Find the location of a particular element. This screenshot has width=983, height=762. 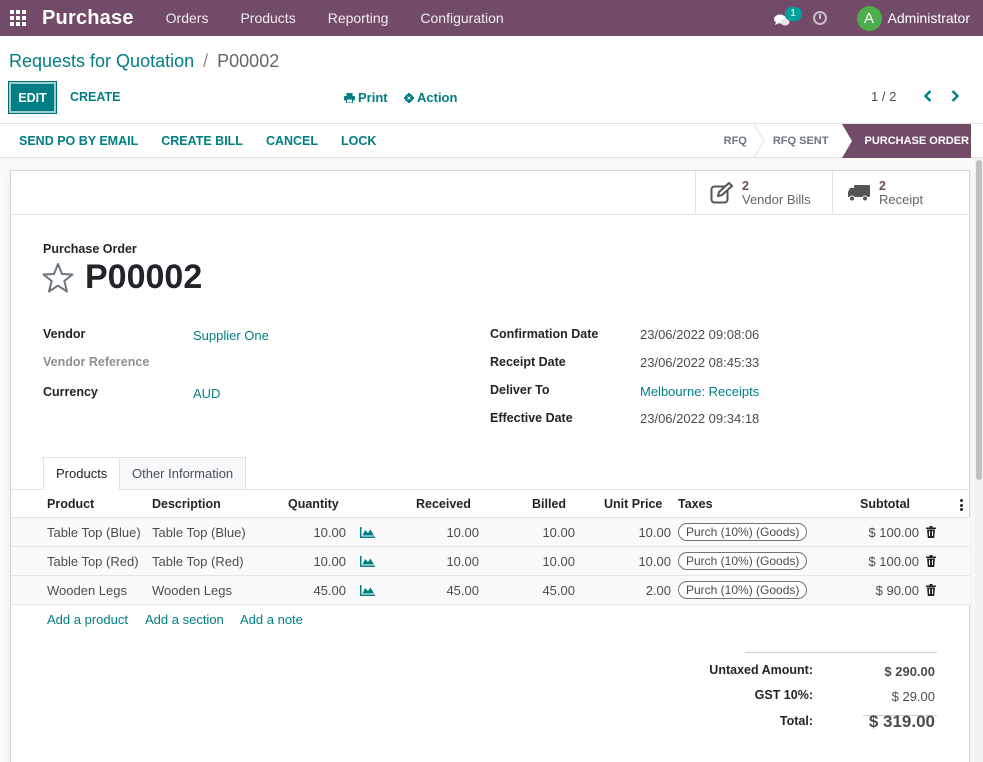

total-value: $ 319.00 is located at coordinates (901, 721).